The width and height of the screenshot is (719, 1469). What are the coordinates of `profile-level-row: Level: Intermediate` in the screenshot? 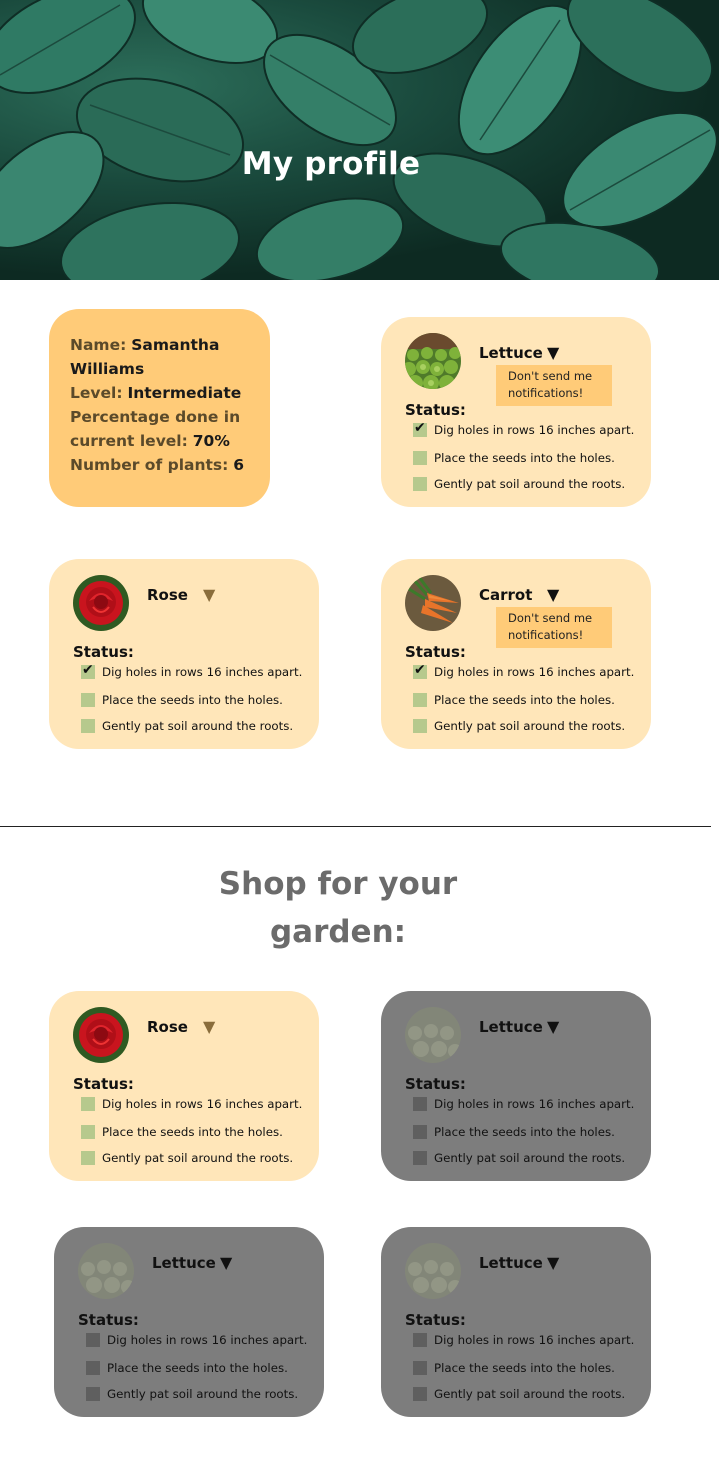 It's located at (161, 393).